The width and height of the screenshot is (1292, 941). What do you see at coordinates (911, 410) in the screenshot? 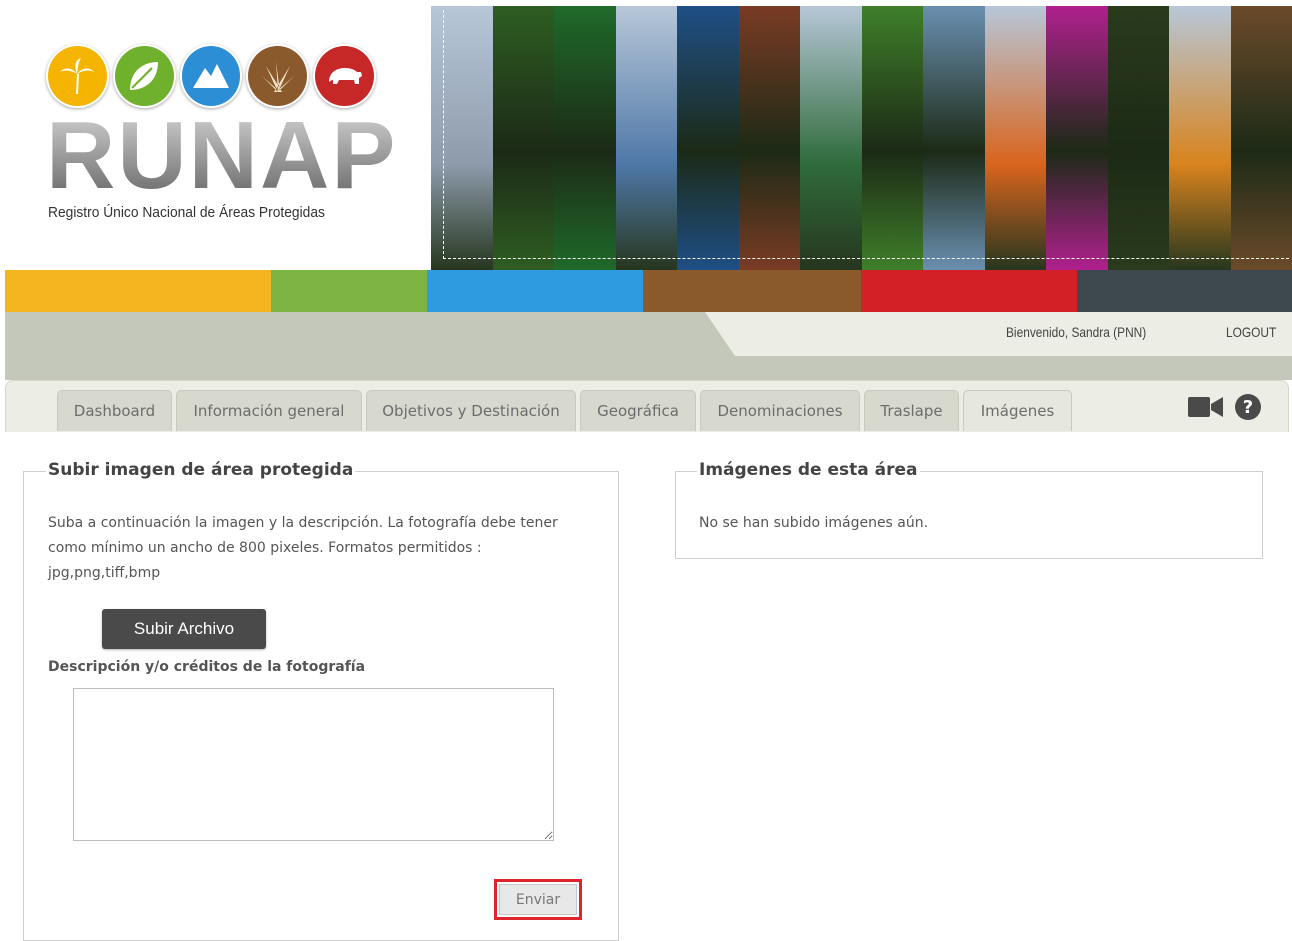
I see `tab-traslape: Traslape` at bounding box center [911, 410].